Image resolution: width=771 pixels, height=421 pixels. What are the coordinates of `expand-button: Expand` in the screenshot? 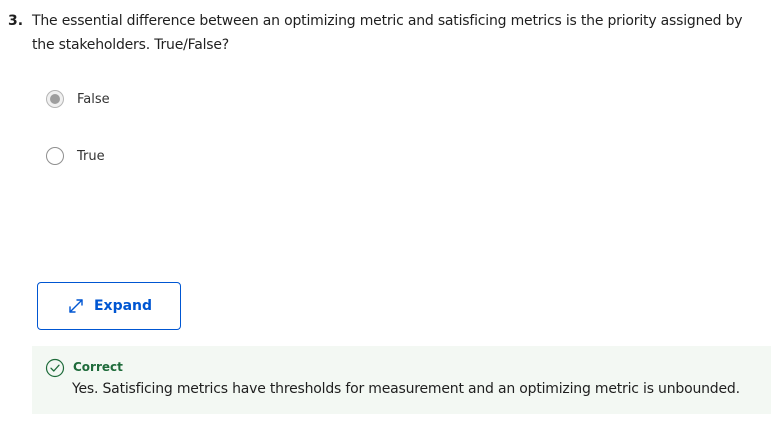 It's located at (109, 306).